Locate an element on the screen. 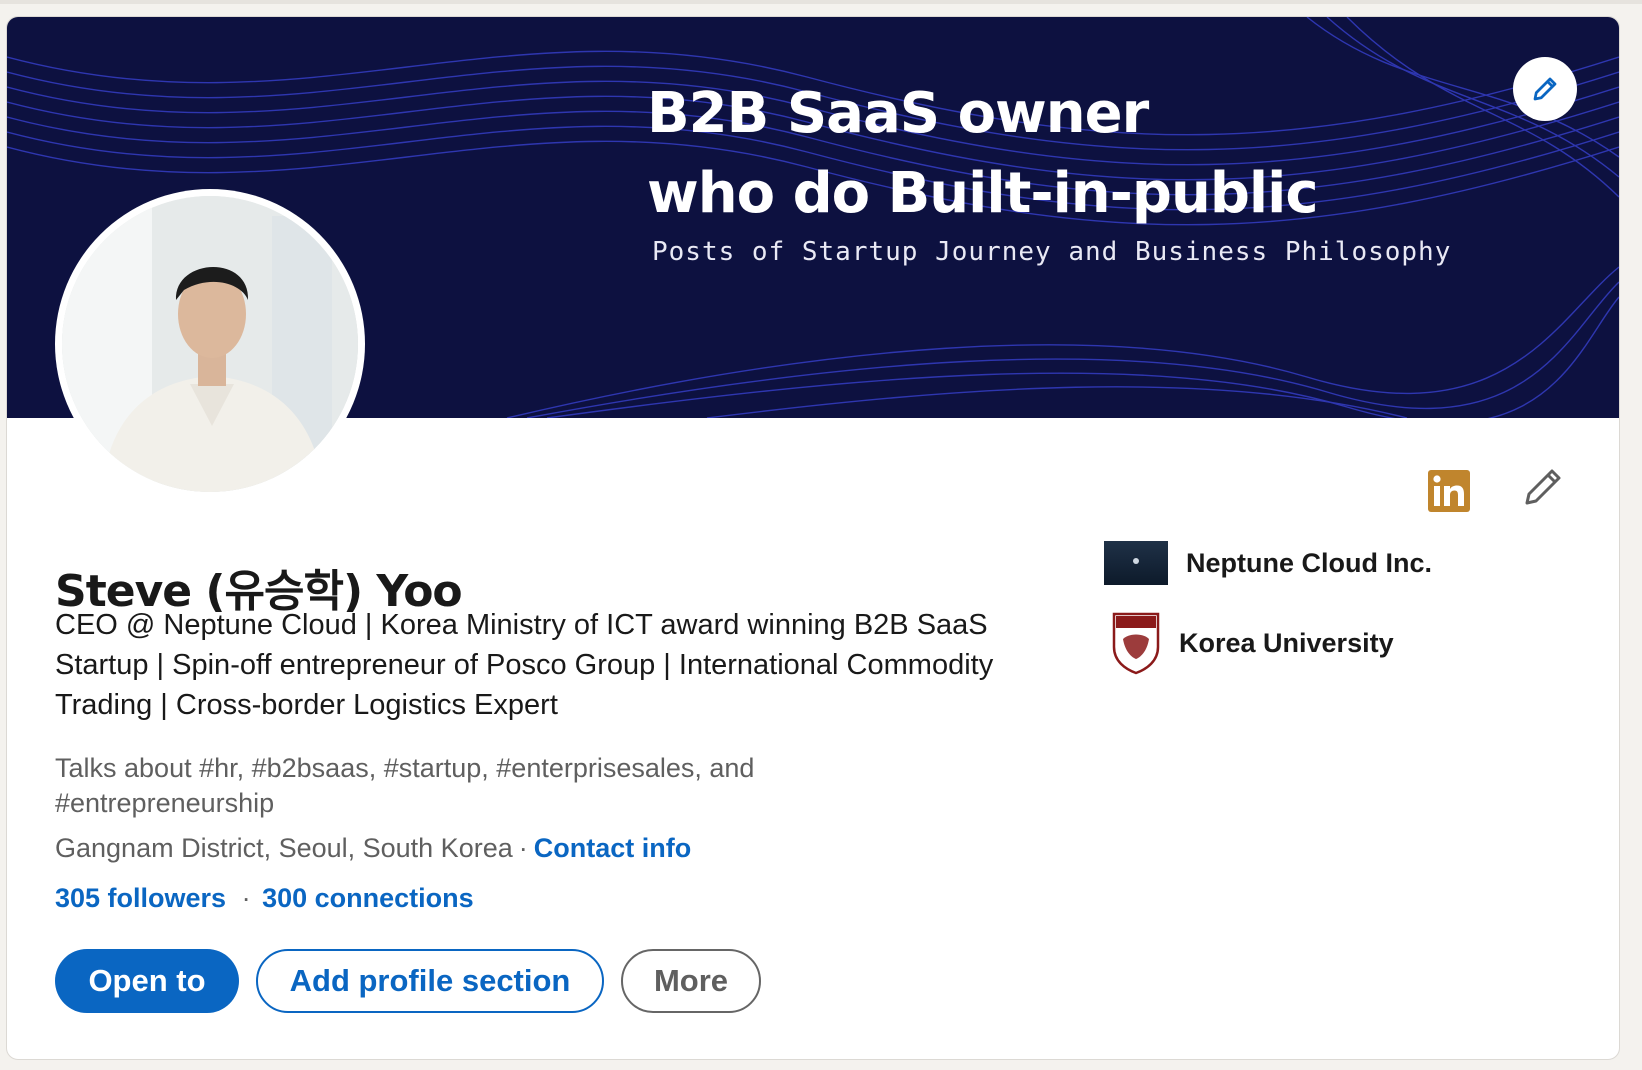  edit-intro-pencil-icon is located at coordinates (1543, 487).